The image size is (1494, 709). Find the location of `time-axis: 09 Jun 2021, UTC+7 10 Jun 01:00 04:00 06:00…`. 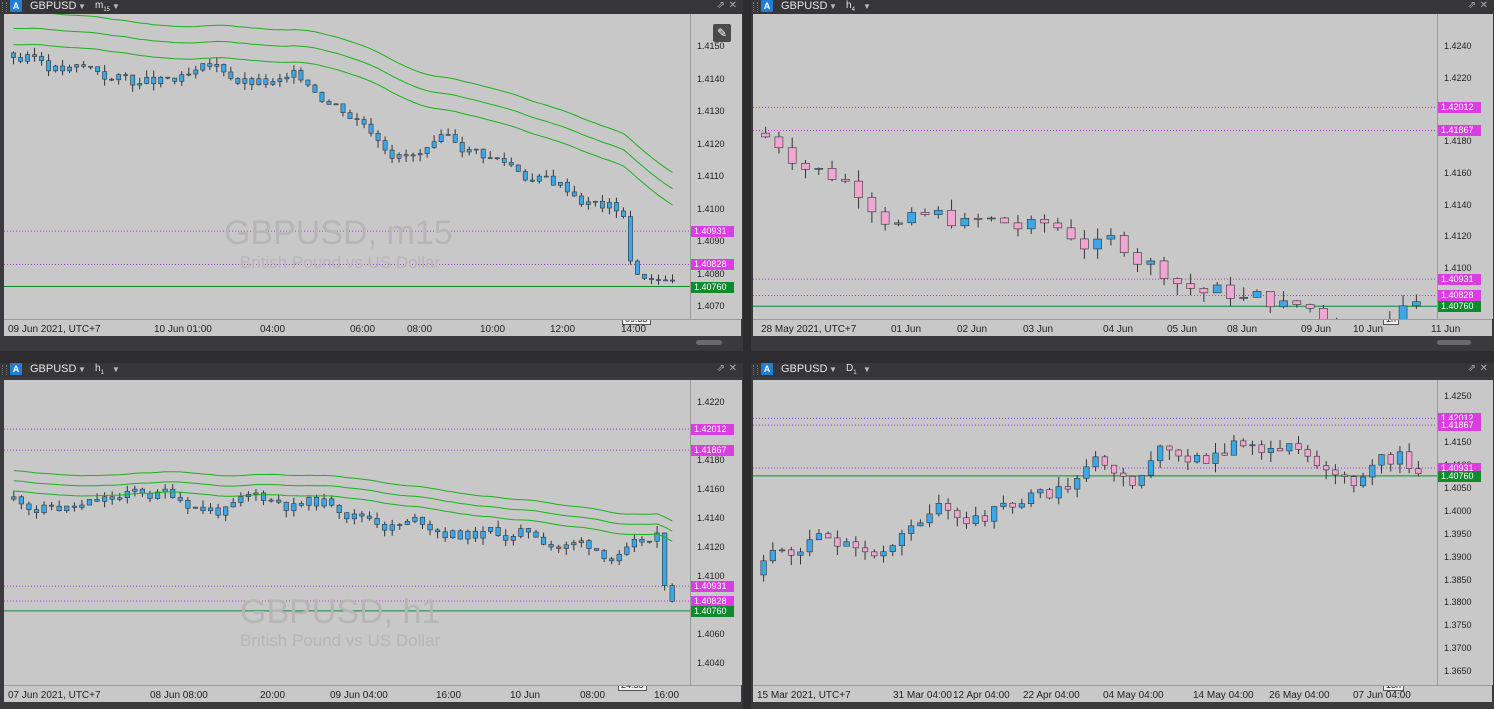

time-axis: 09 Jun 2021, UTC+7 10 Jun 01:00 04:00 06:00… is located at coordinates (372, 327).